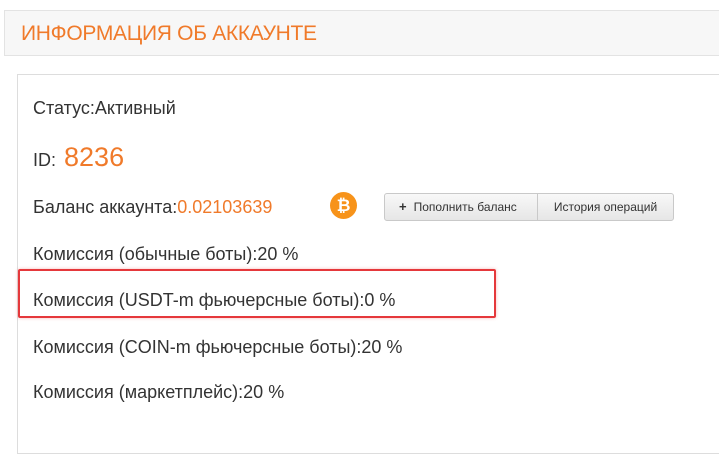 Image resolution: width=719 pixels, height=454 pixels. I want to click on balance-label: Баланс аккаунта:, so click(105, 207).